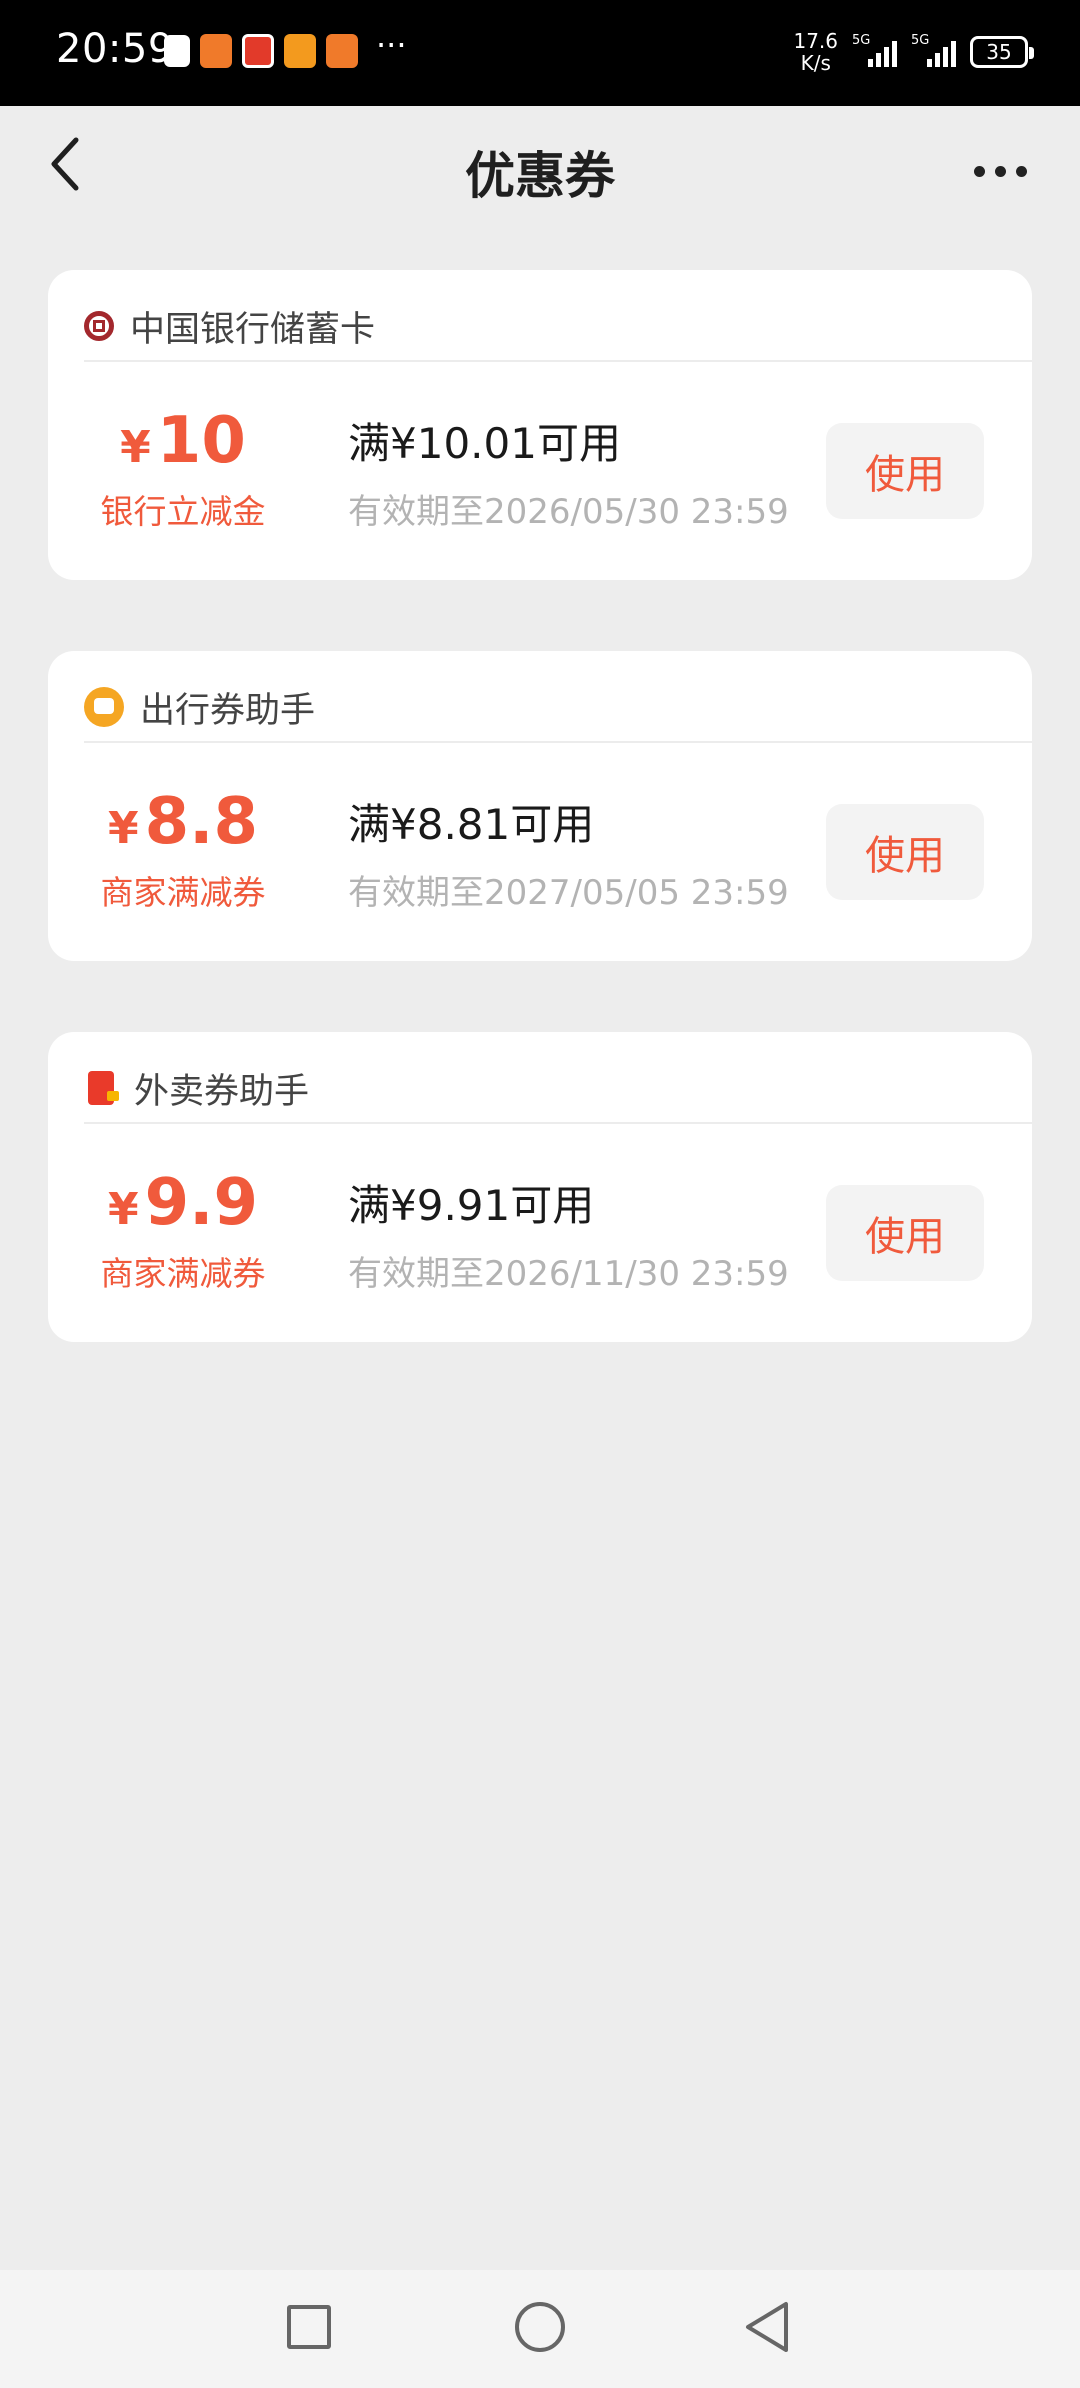 The height and width of the screenshot is (2388, 1080). What do you see at coordinates (253, 329) in the screenshot?
I see `shop-name: 中国银行储蓄卡` at bounding box center [253, 329].